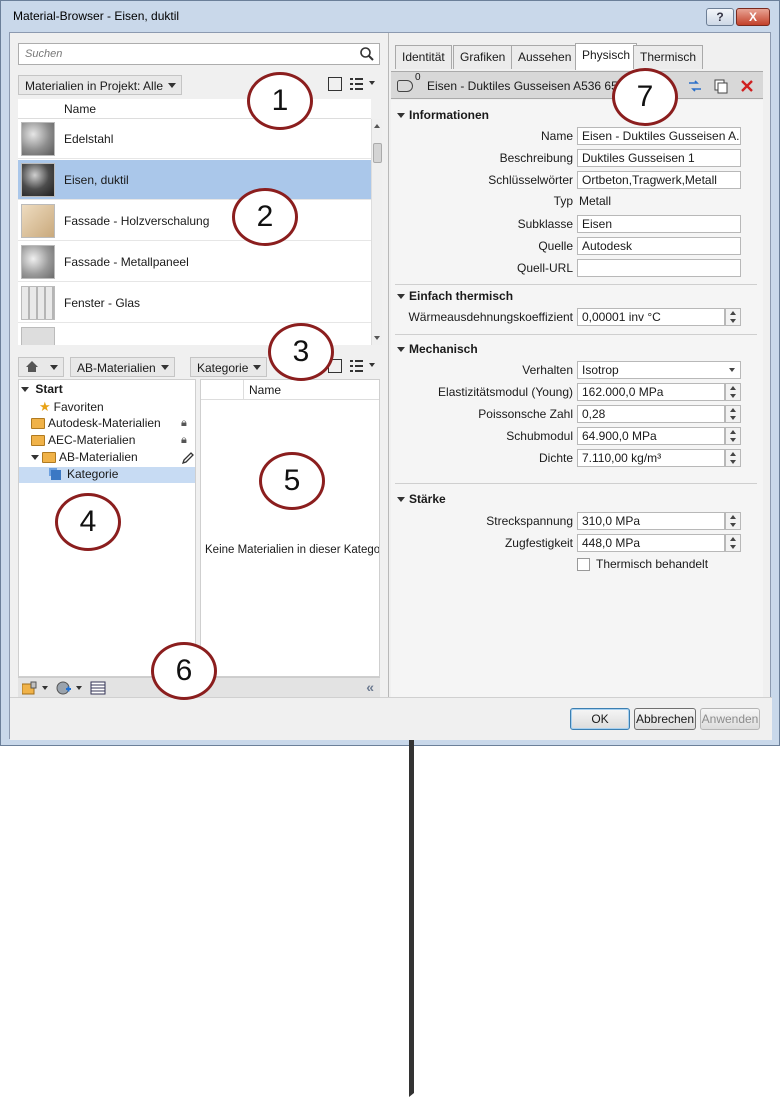 This screenshot has height=1097, width=780. What do you see at coordinates (437, 349) in the screenshot?
I see `section-mechanisch: Mechanisch` at bounding box center [437, 349].